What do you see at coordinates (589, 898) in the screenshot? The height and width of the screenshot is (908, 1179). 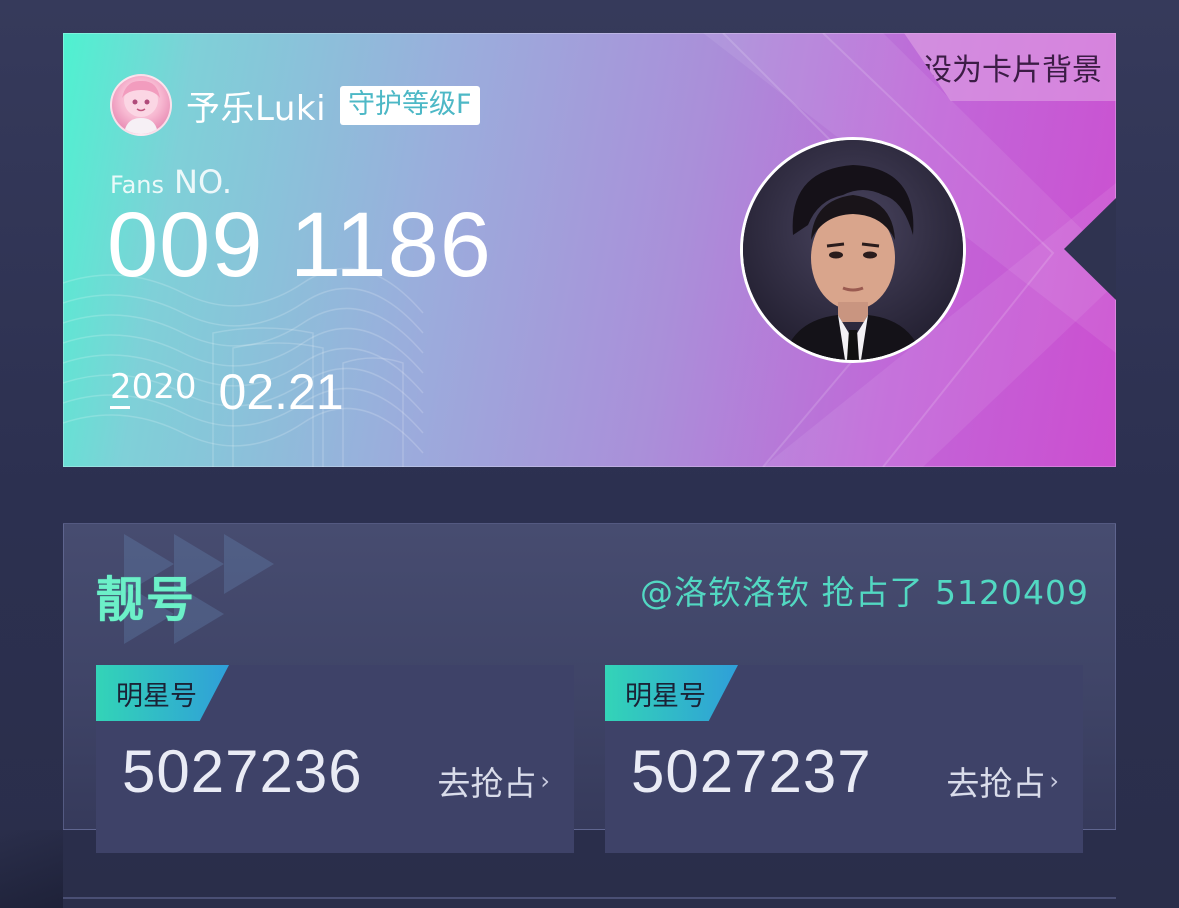 I see `divider` at bounding box center [589, 898].